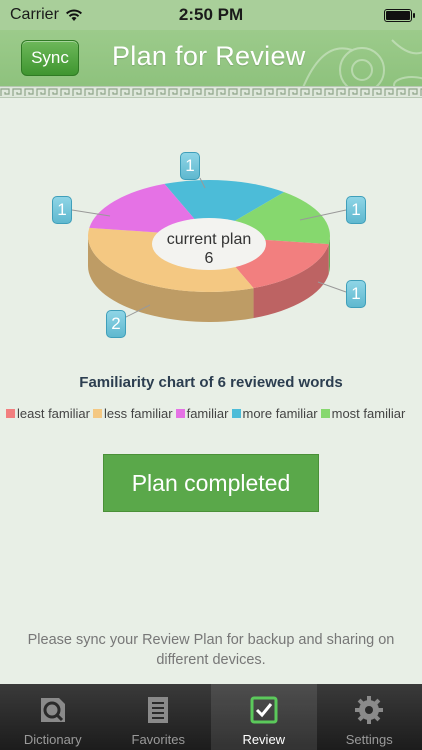  Describe the element at coordinates (52, 739) in the screenshot. I see `tab-label: Dictionary` at that location.